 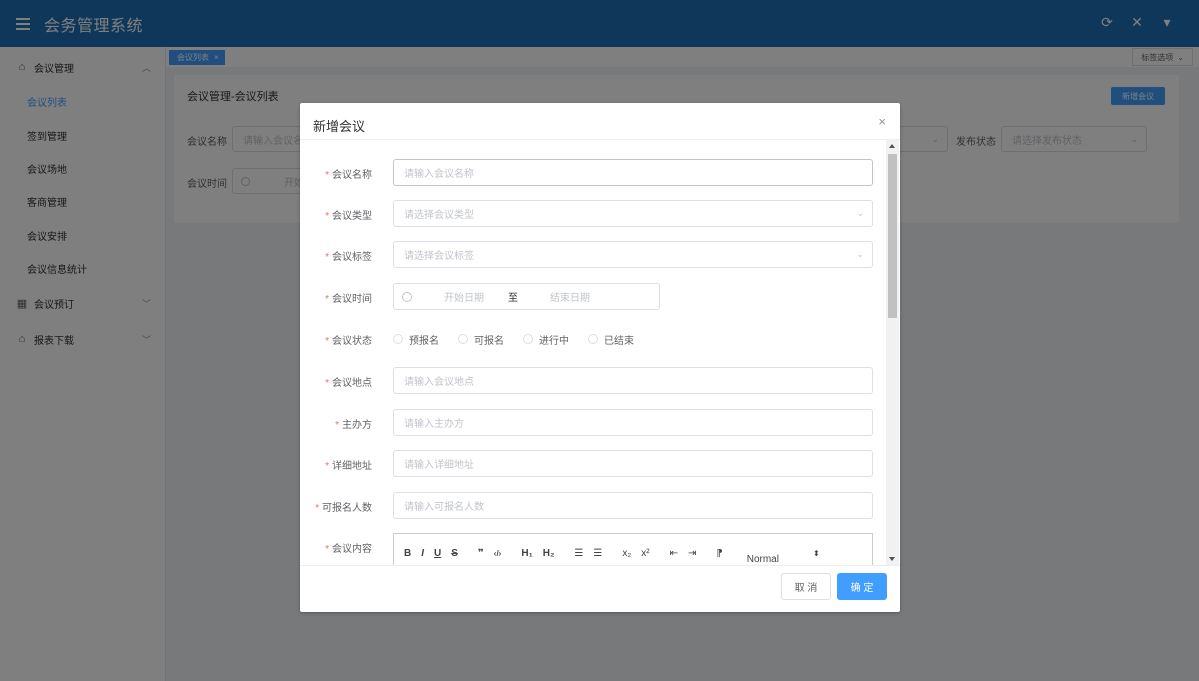 I want to click on field-label: 会议状态, so click(x=352, y=341).